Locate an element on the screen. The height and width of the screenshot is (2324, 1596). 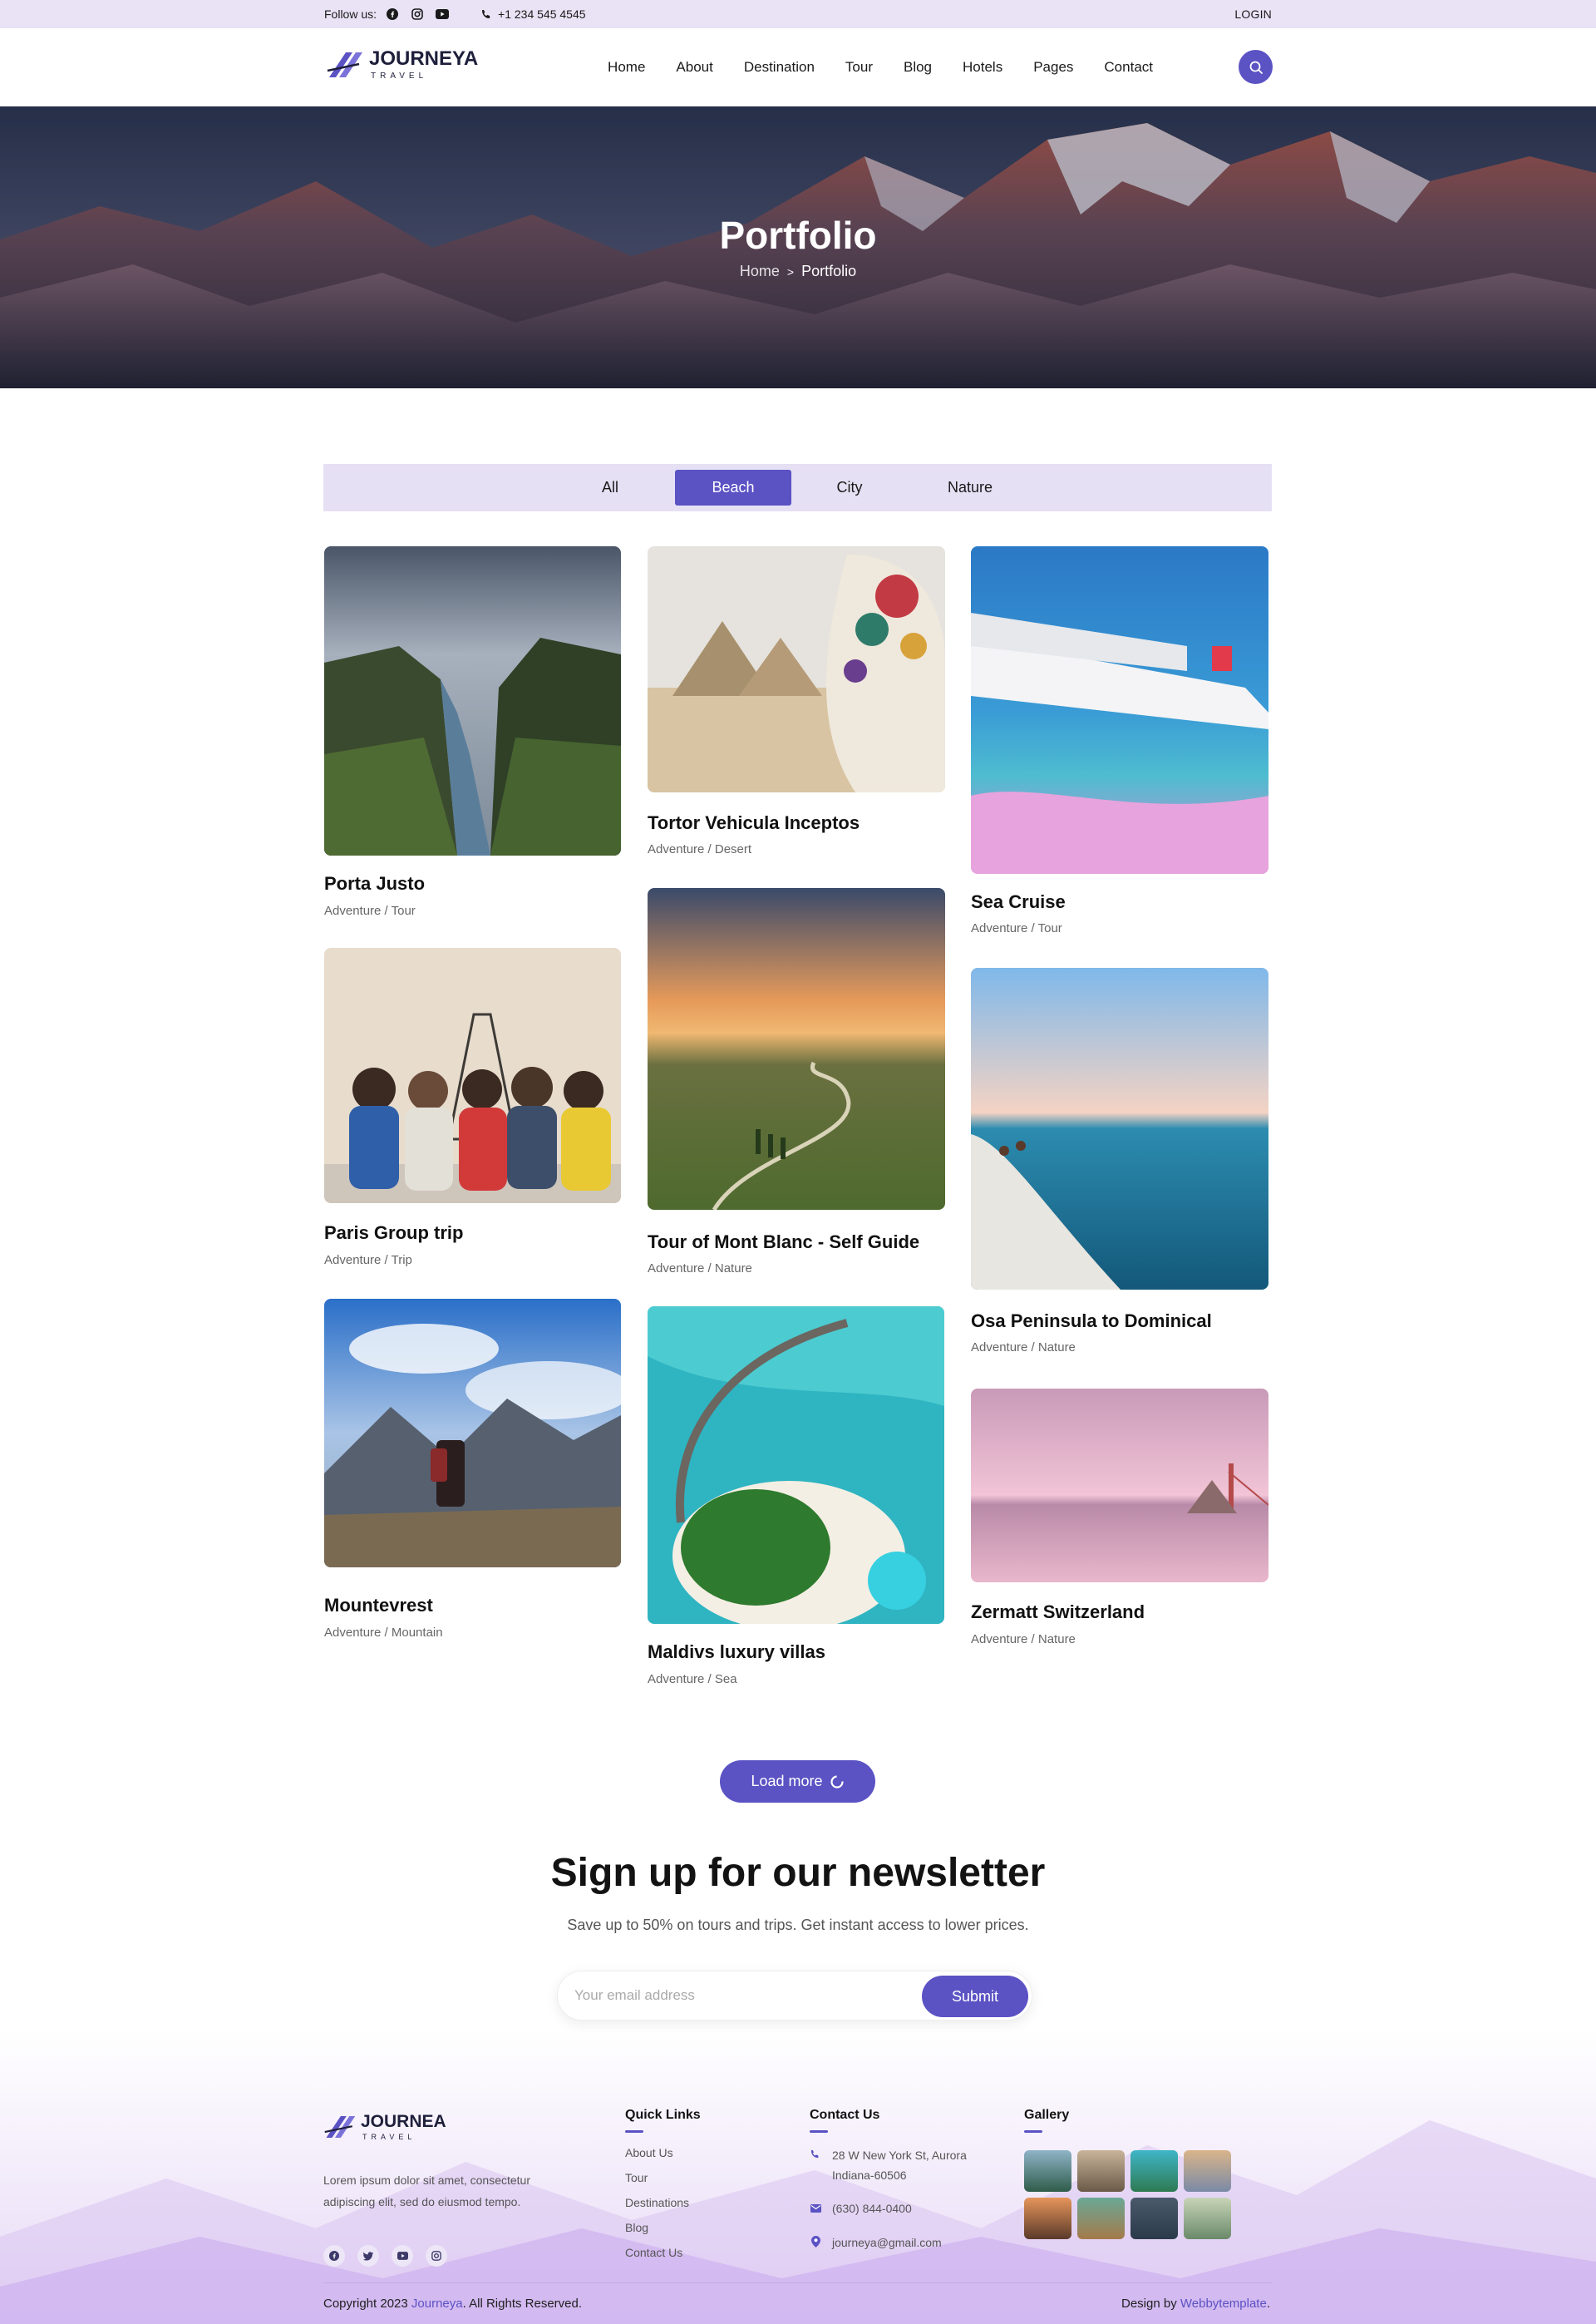
nav-hotels: Hotels is located at coordinates (982, 67).